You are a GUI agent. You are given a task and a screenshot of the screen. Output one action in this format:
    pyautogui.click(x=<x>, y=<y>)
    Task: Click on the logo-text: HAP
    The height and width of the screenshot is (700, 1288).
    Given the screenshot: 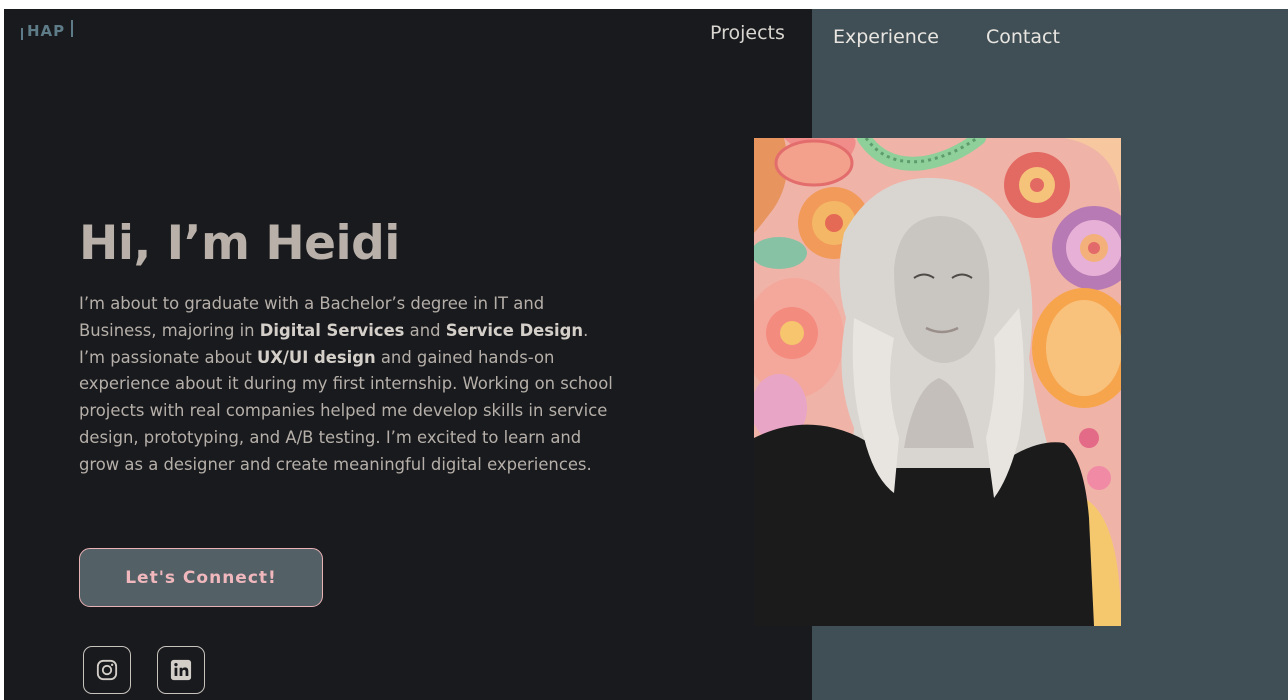 What is the action you would take?
    pyautogui.click(x=46, y=31)
    